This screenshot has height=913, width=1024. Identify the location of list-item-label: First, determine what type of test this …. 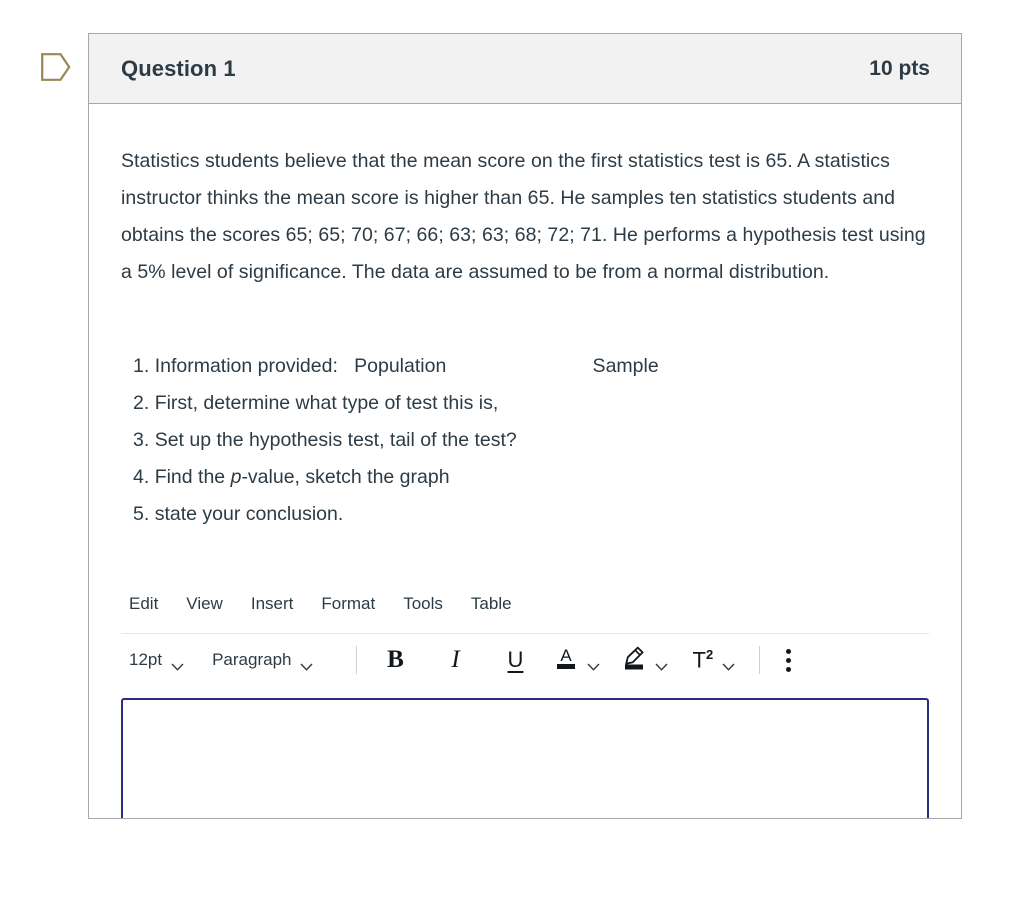
(326, 403).